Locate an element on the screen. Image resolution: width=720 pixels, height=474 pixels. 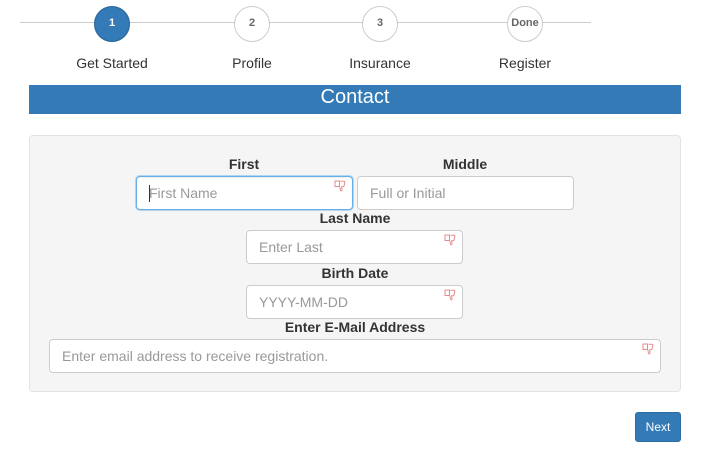
email-field is located at coordinates (355, 356).